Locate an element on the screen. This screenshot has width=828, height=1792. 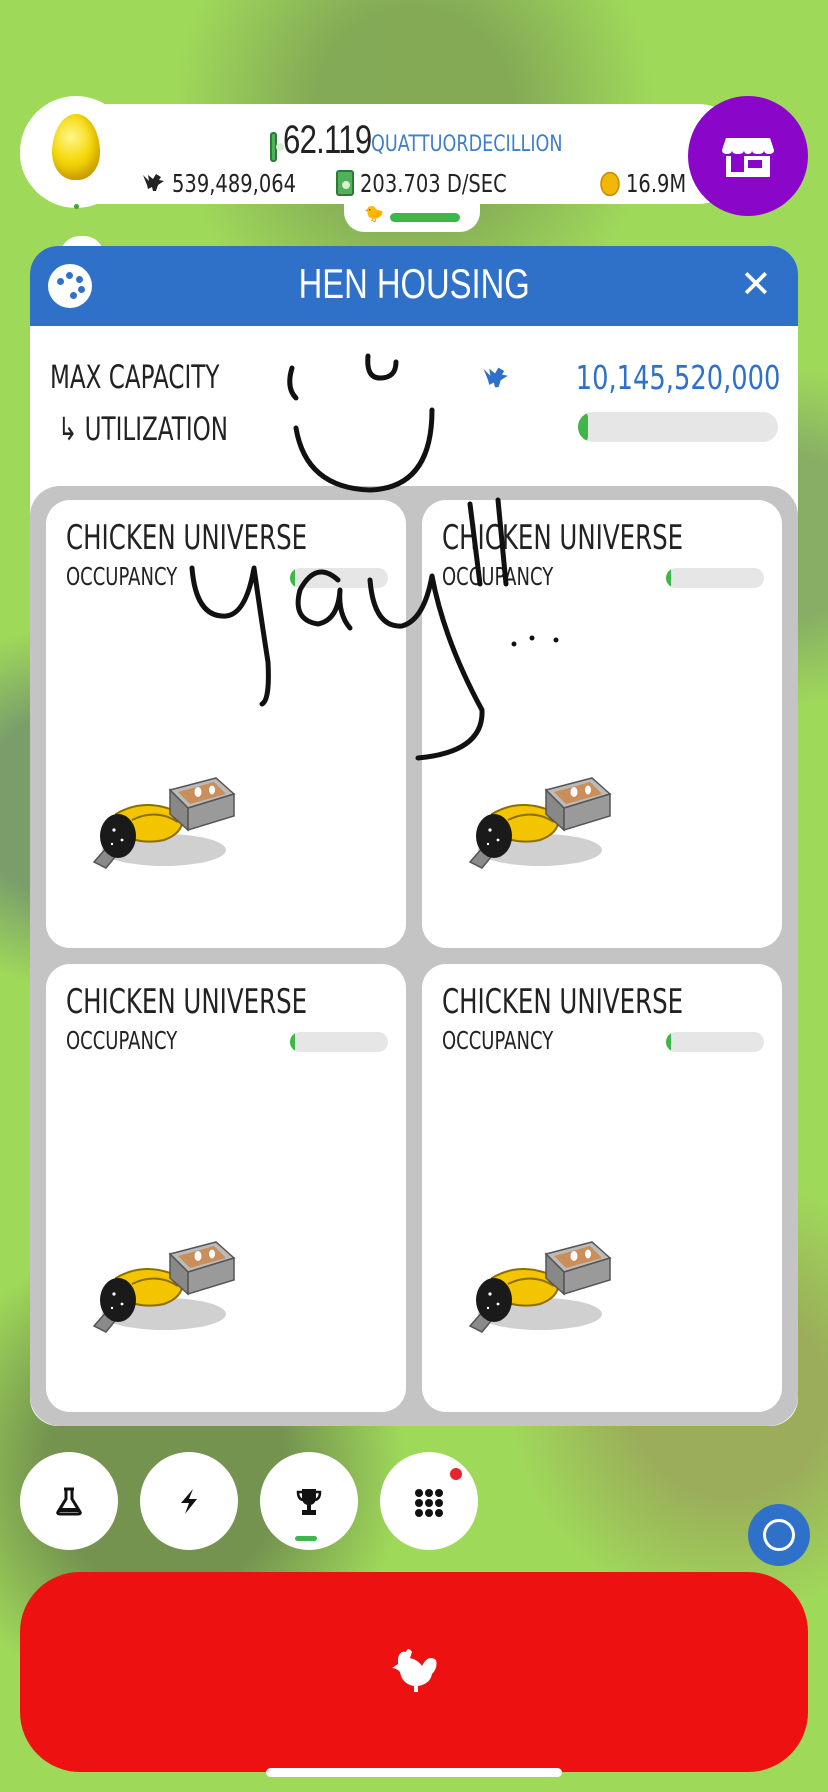
hatch-chicken-button is located at coordinates (414, 1672).